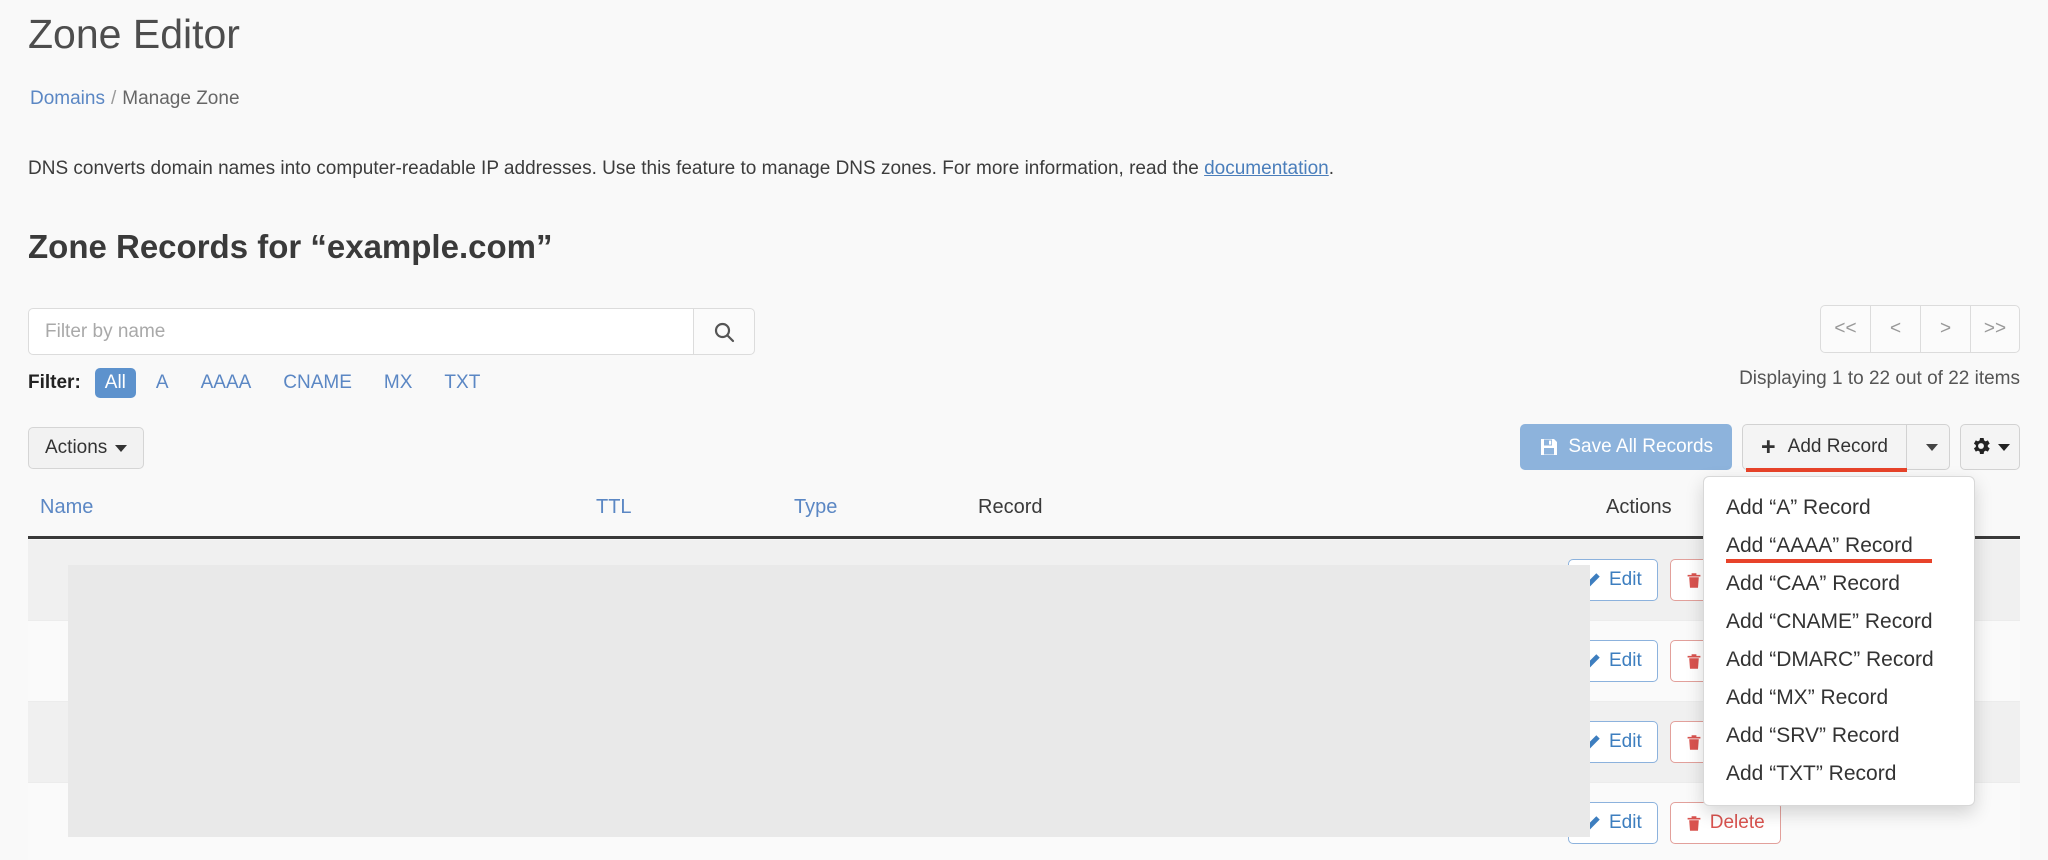 The height and width of the screenshot is (860, 2048). I want to click on menu-item-add-a-record: Add “A” Record, so click(1839, 508).